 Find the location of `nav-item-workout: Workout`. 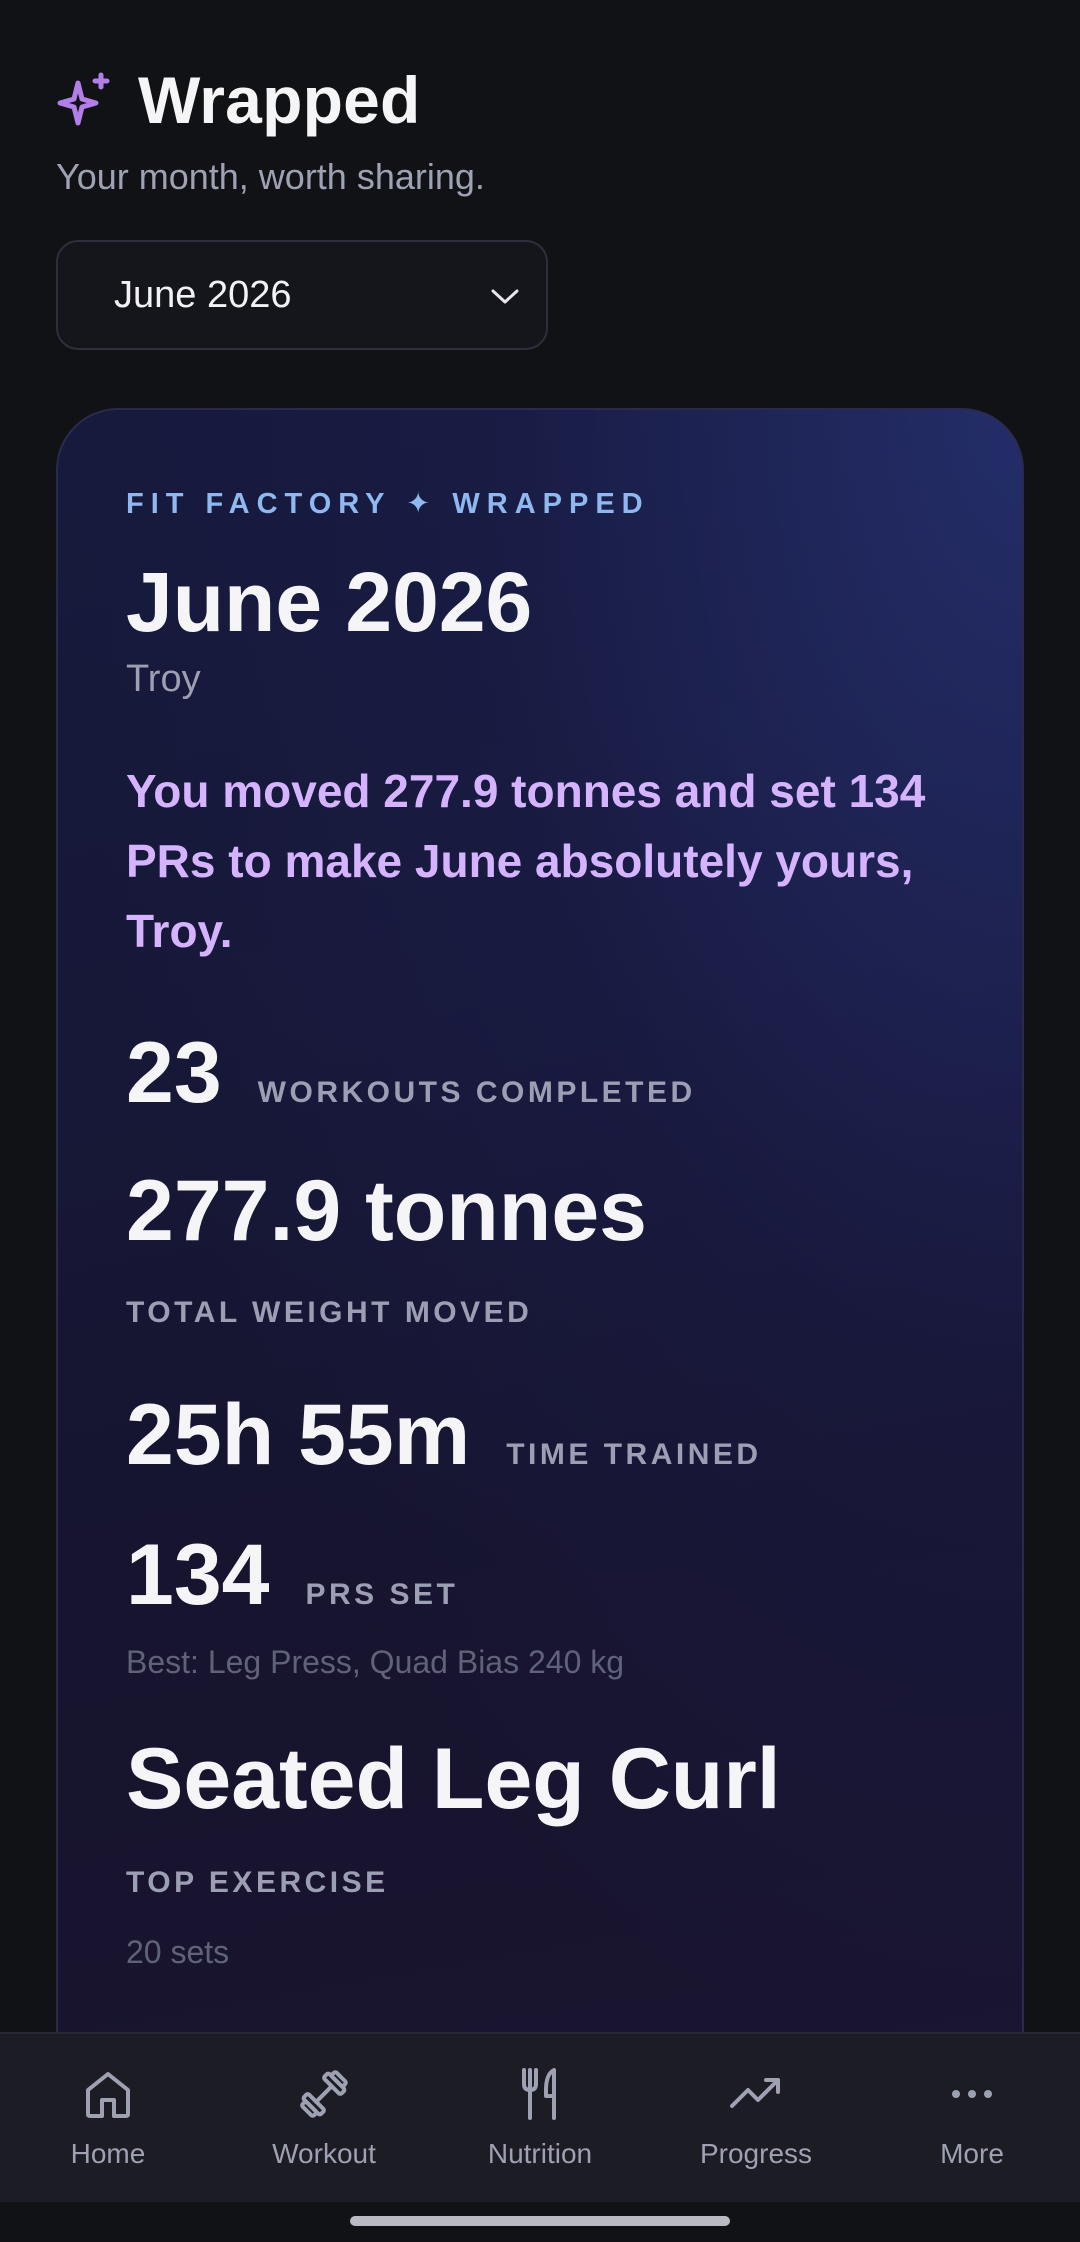

nav-item-workout: Workout is located at coordinates (324, 2118).